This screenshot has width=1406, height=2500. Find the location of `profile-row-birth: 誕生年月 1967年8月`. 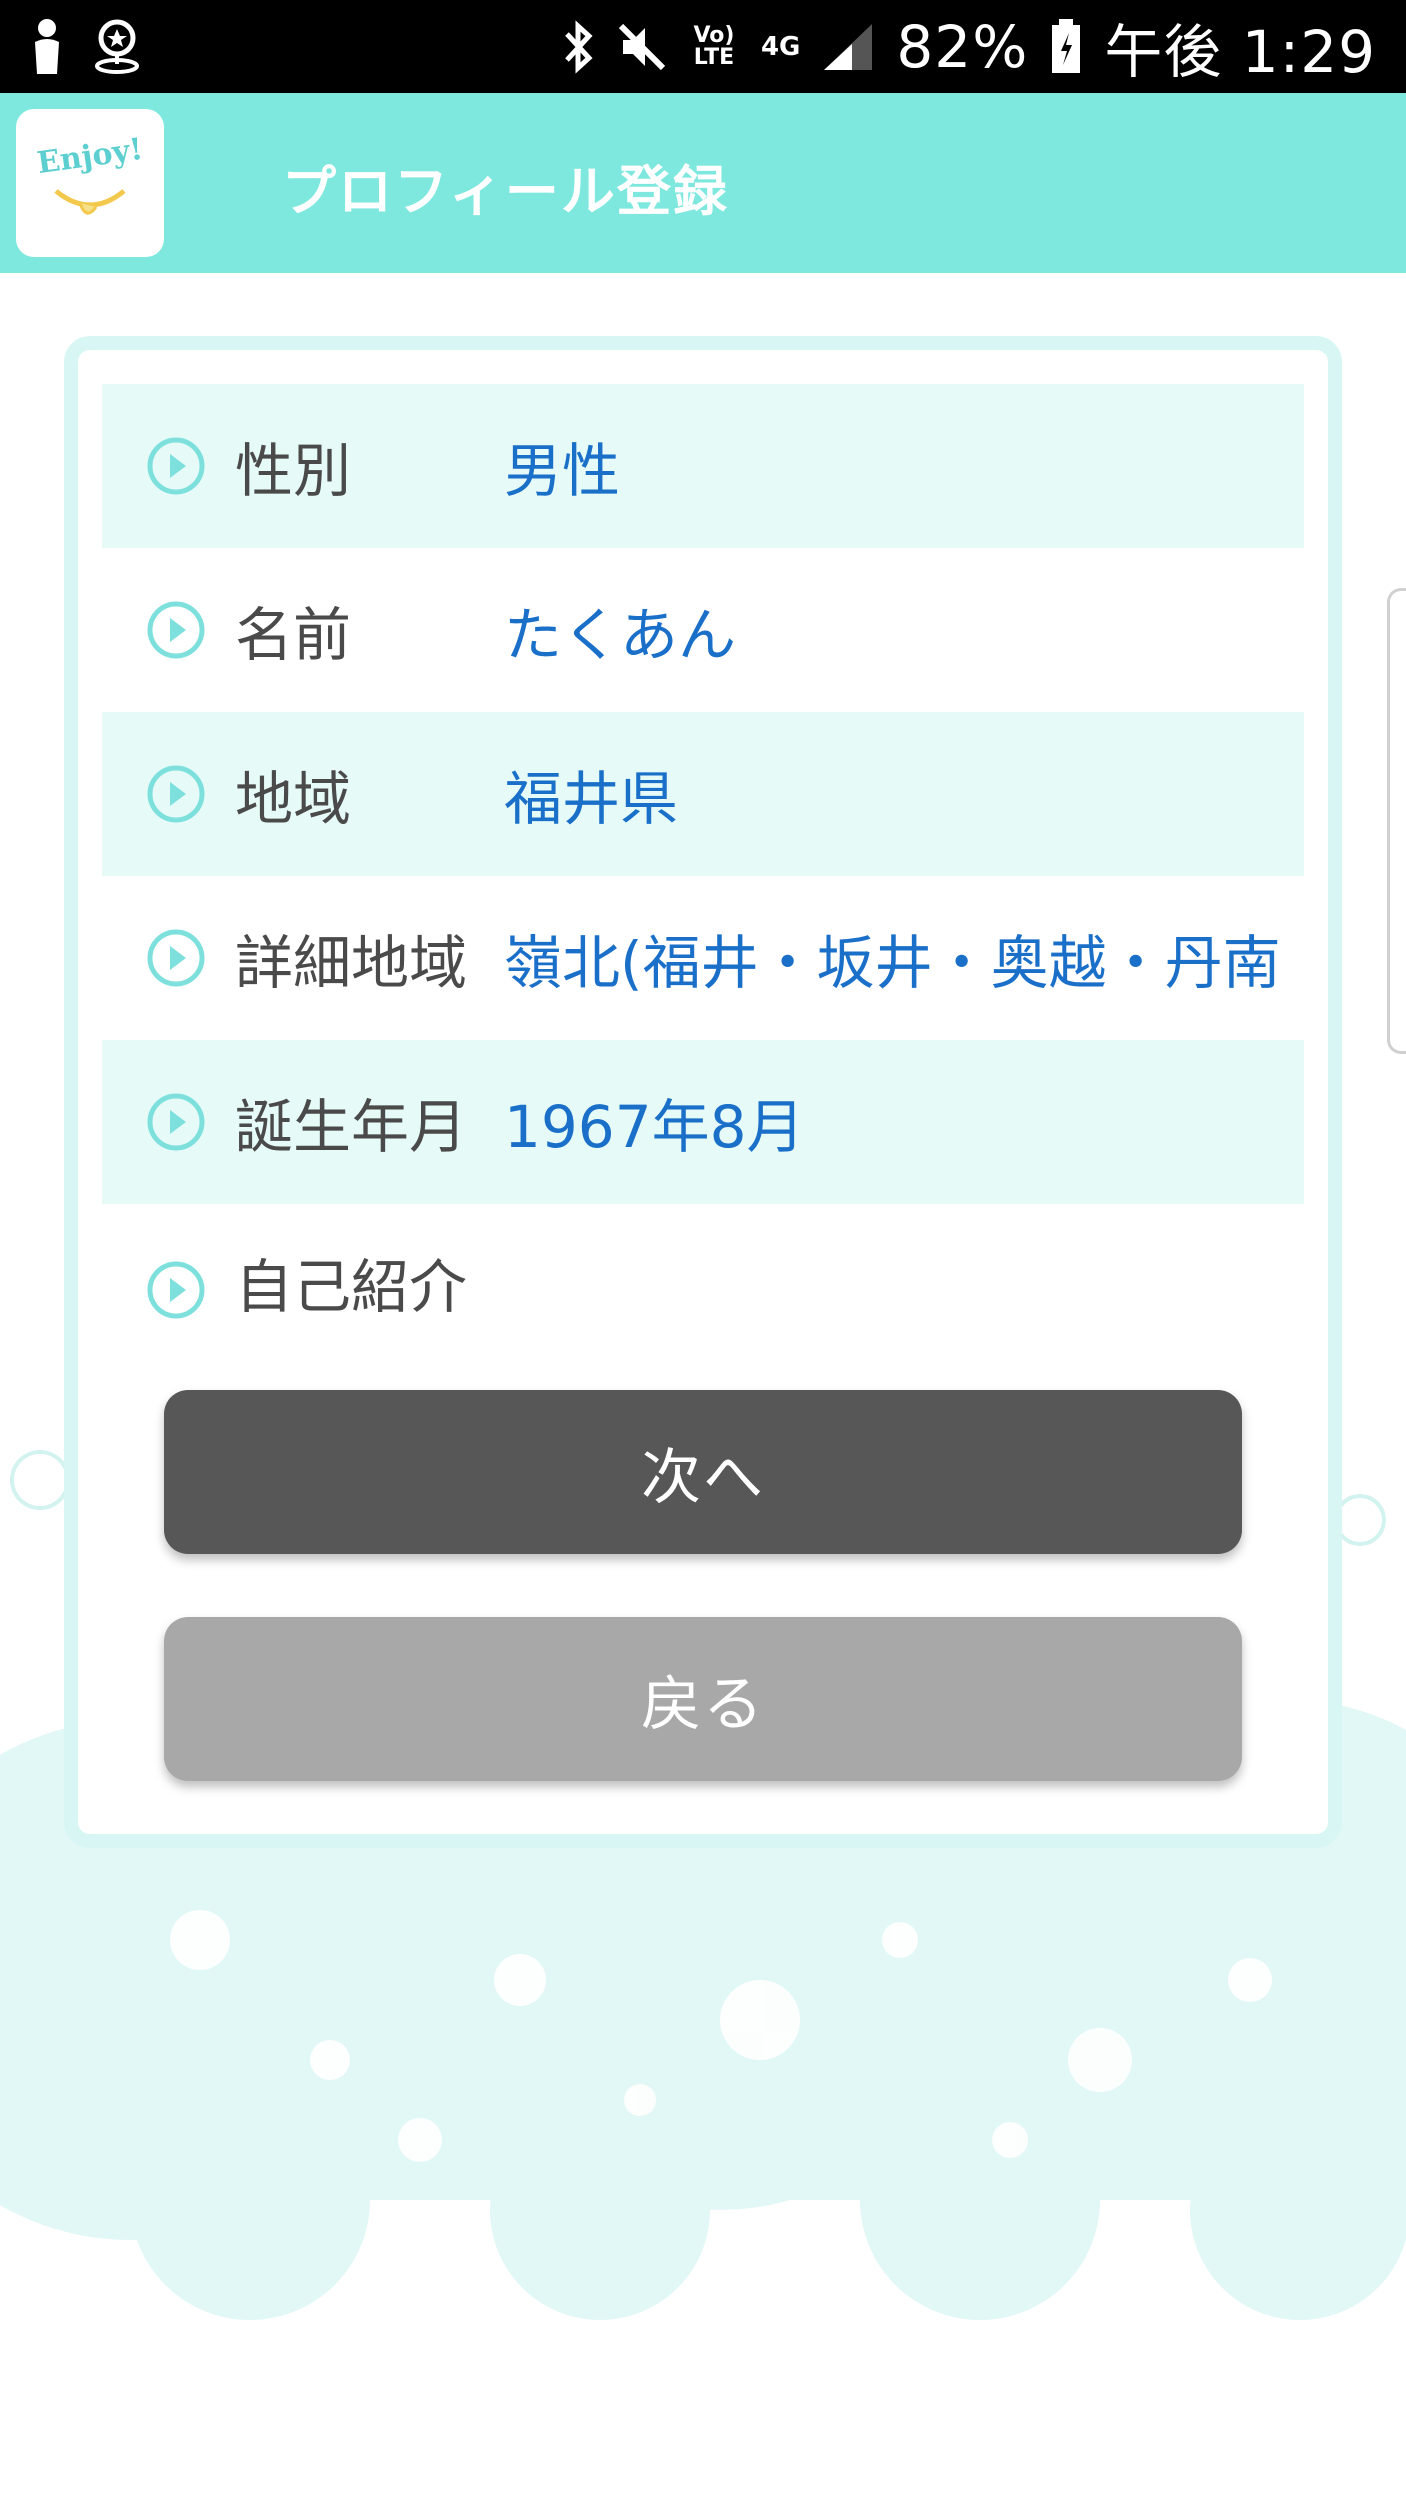

profile-row-birth: 誕生年月 1967年8月 is located at coordinates (703, 1122).